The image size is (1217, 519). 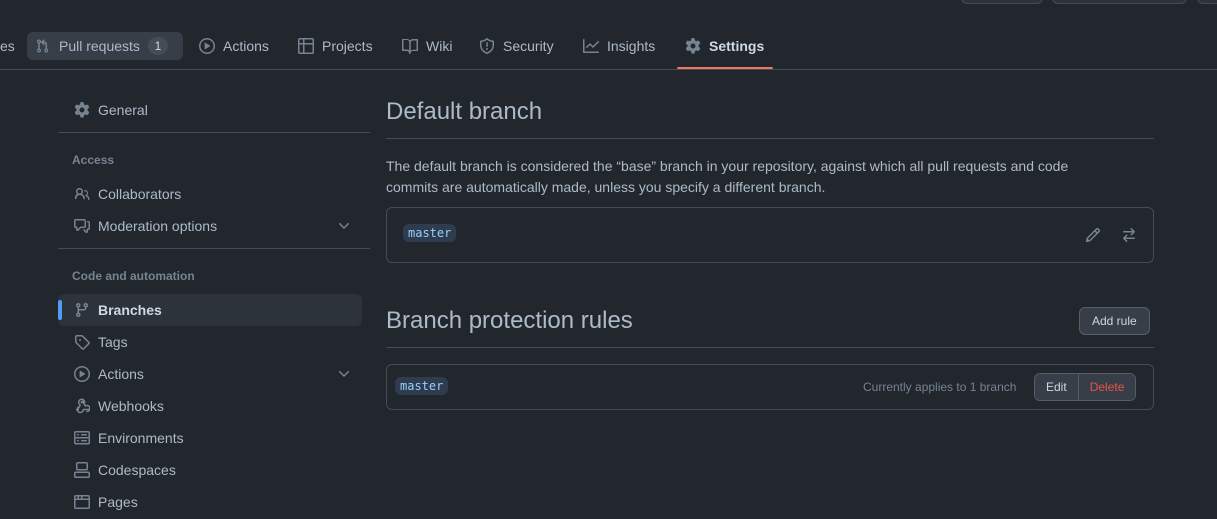 What do you see at coordinates (133, 276) in the screenshot?
I see `sidebar-heading-code-automation: Code and automation` at bounding box center [133, 276].